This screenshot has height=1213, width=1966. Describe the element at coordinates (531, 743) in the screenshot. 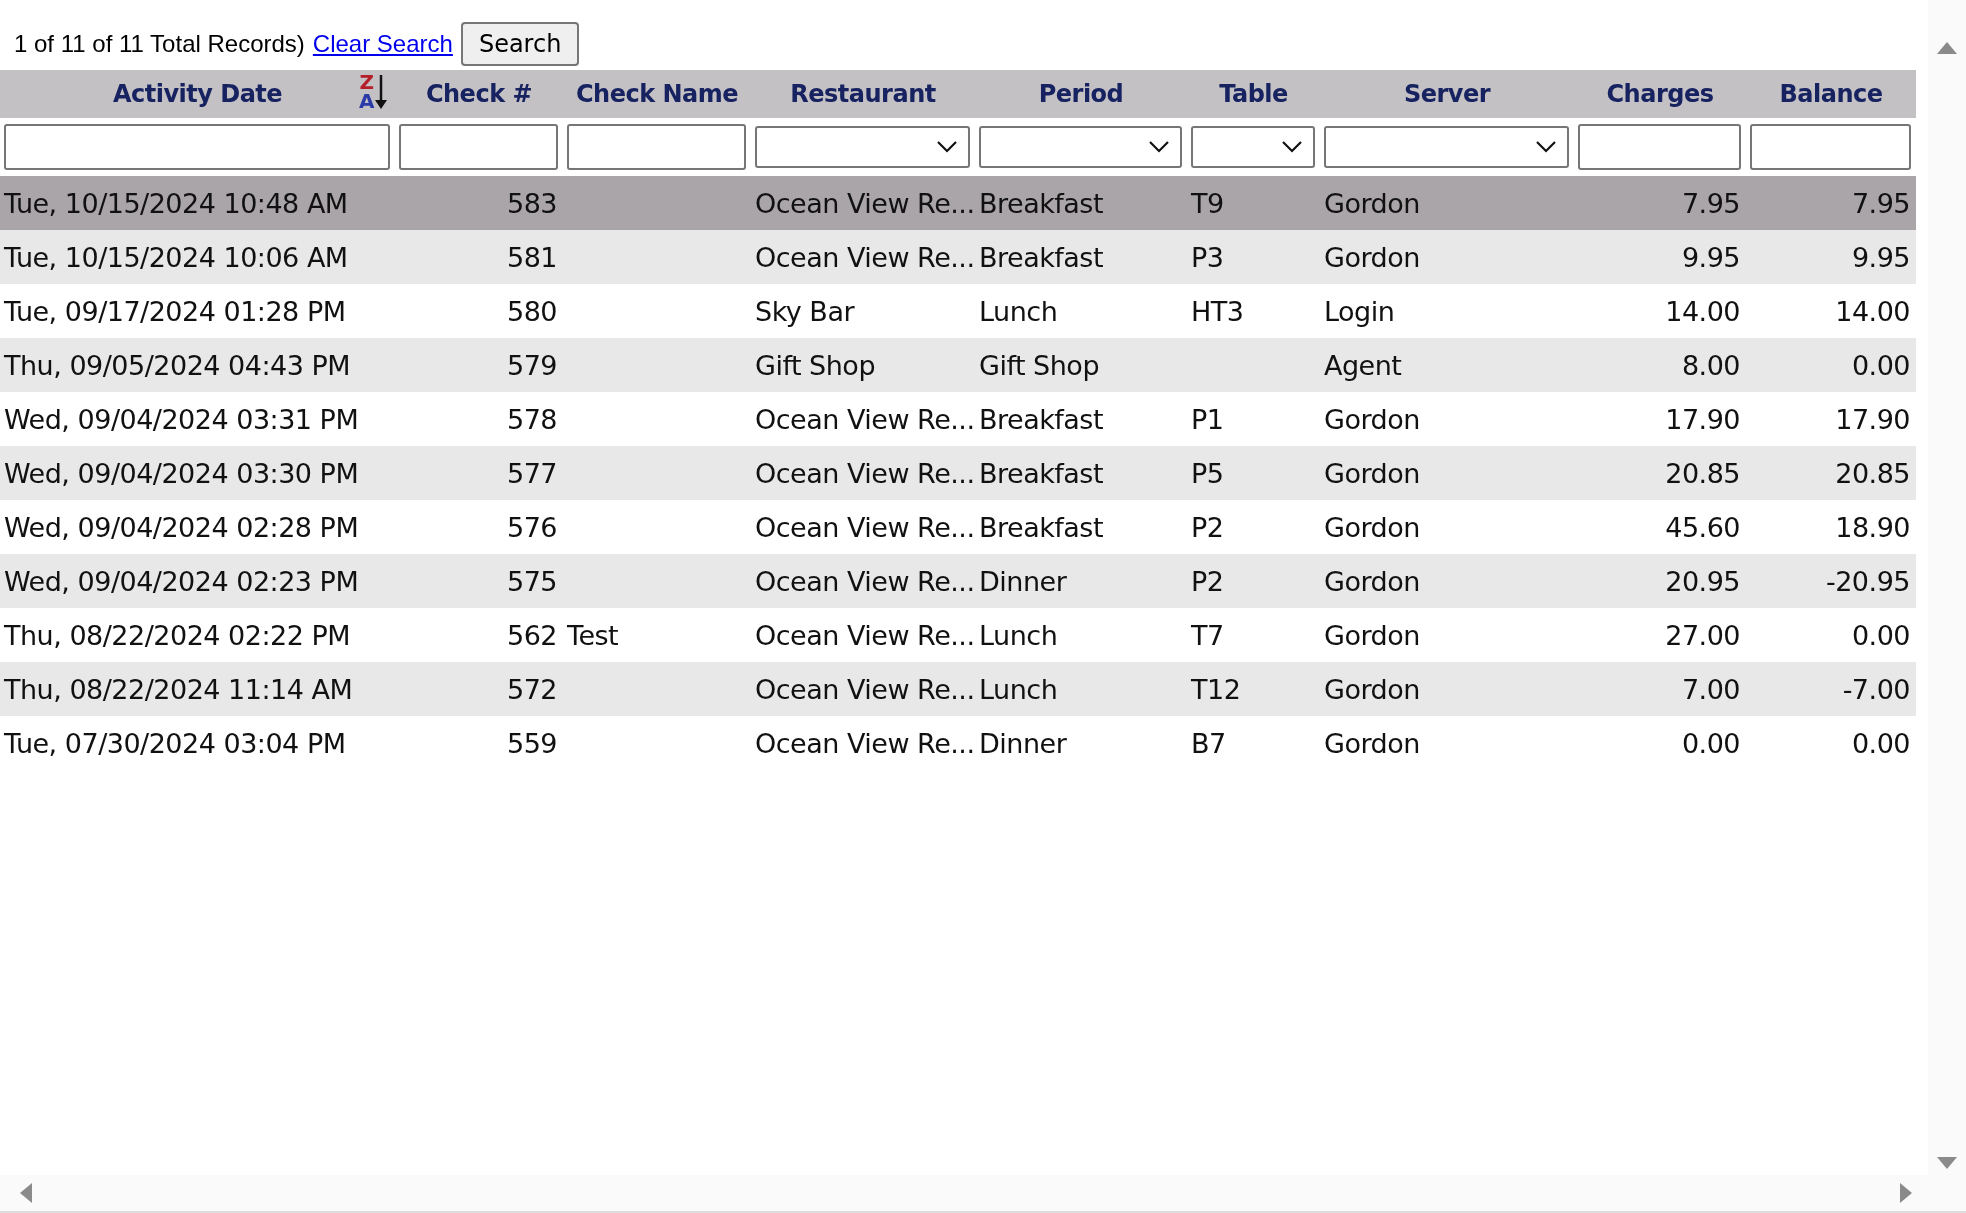

I see `table-cell: 559` at that location.